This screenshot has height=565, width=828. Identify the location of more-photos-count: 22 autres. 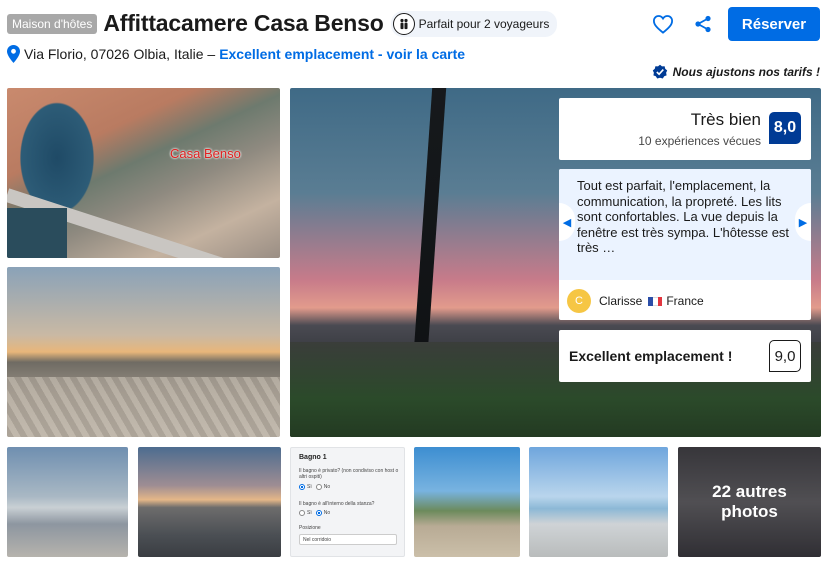
(749, 491).